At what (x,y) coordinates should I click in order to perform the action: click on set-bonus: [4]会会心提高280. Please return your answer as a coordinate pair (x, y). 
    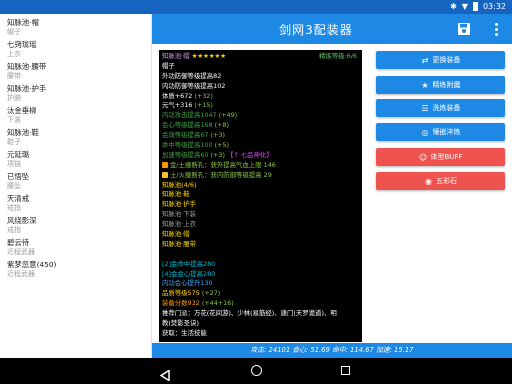
    Looking at the image, I should click on (189, 273).